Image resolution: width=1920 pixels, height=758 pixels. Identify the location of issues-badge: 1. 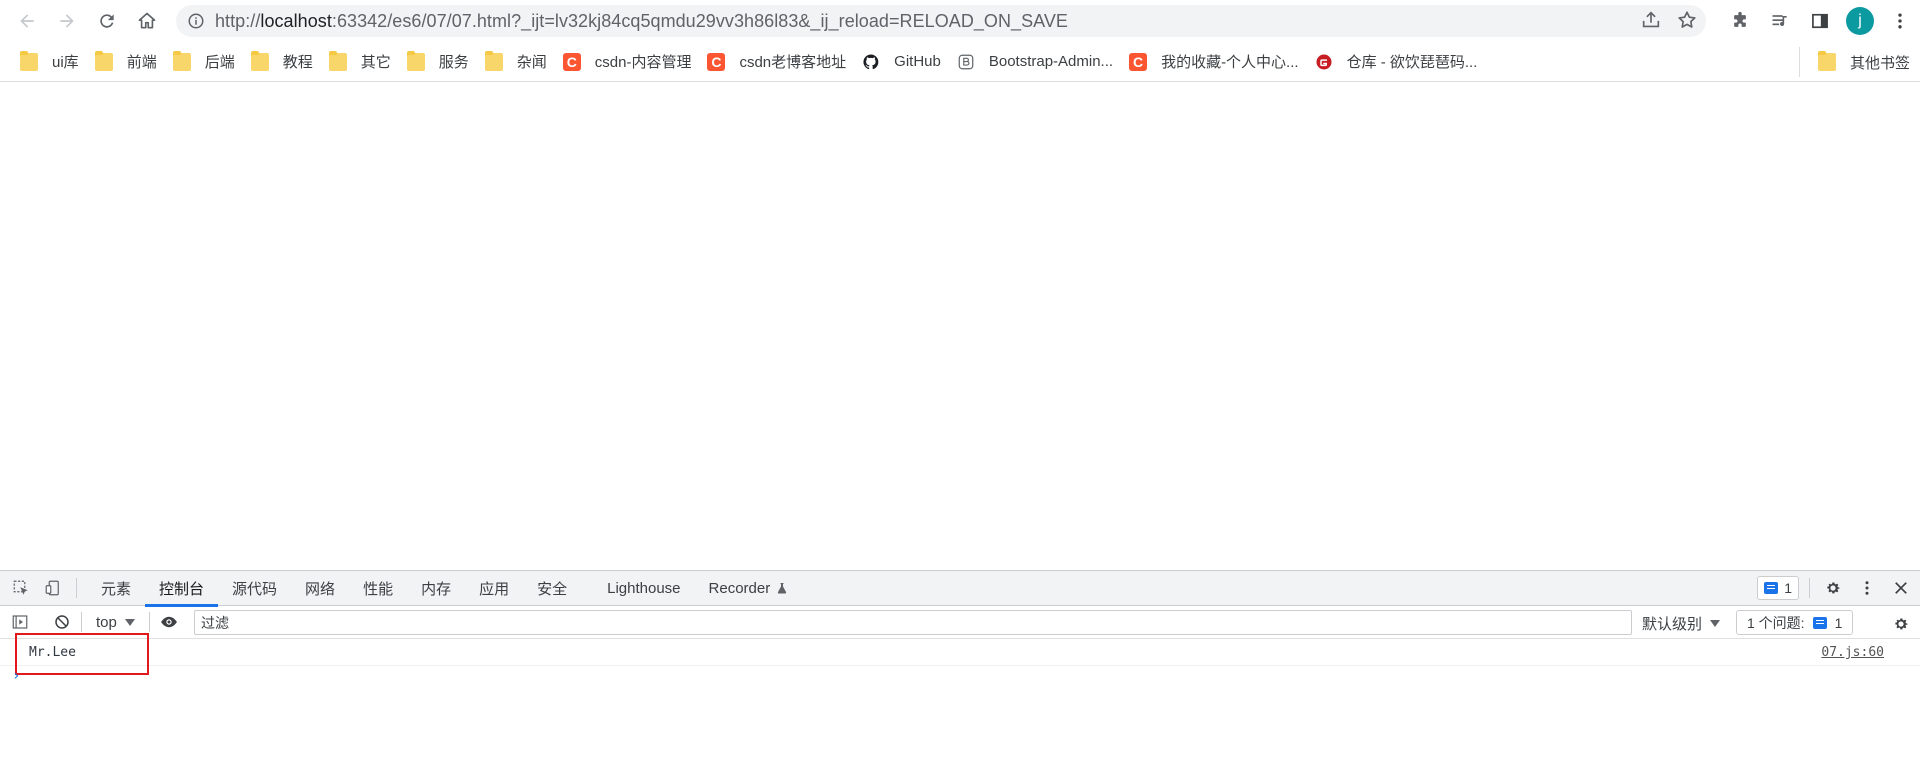
(1778, 588).